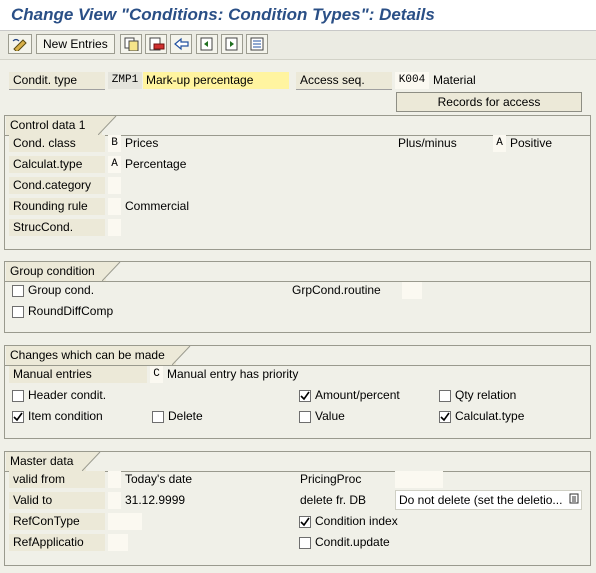 Image resolution: width=596 pixels, height=573 pixels. I want to click on group-condition-title: Group condition, so click(56, 271).